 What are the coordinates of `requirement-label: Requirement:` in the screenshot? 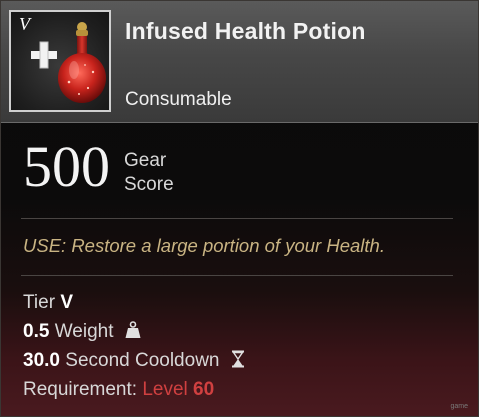 It's located at (80, 389).